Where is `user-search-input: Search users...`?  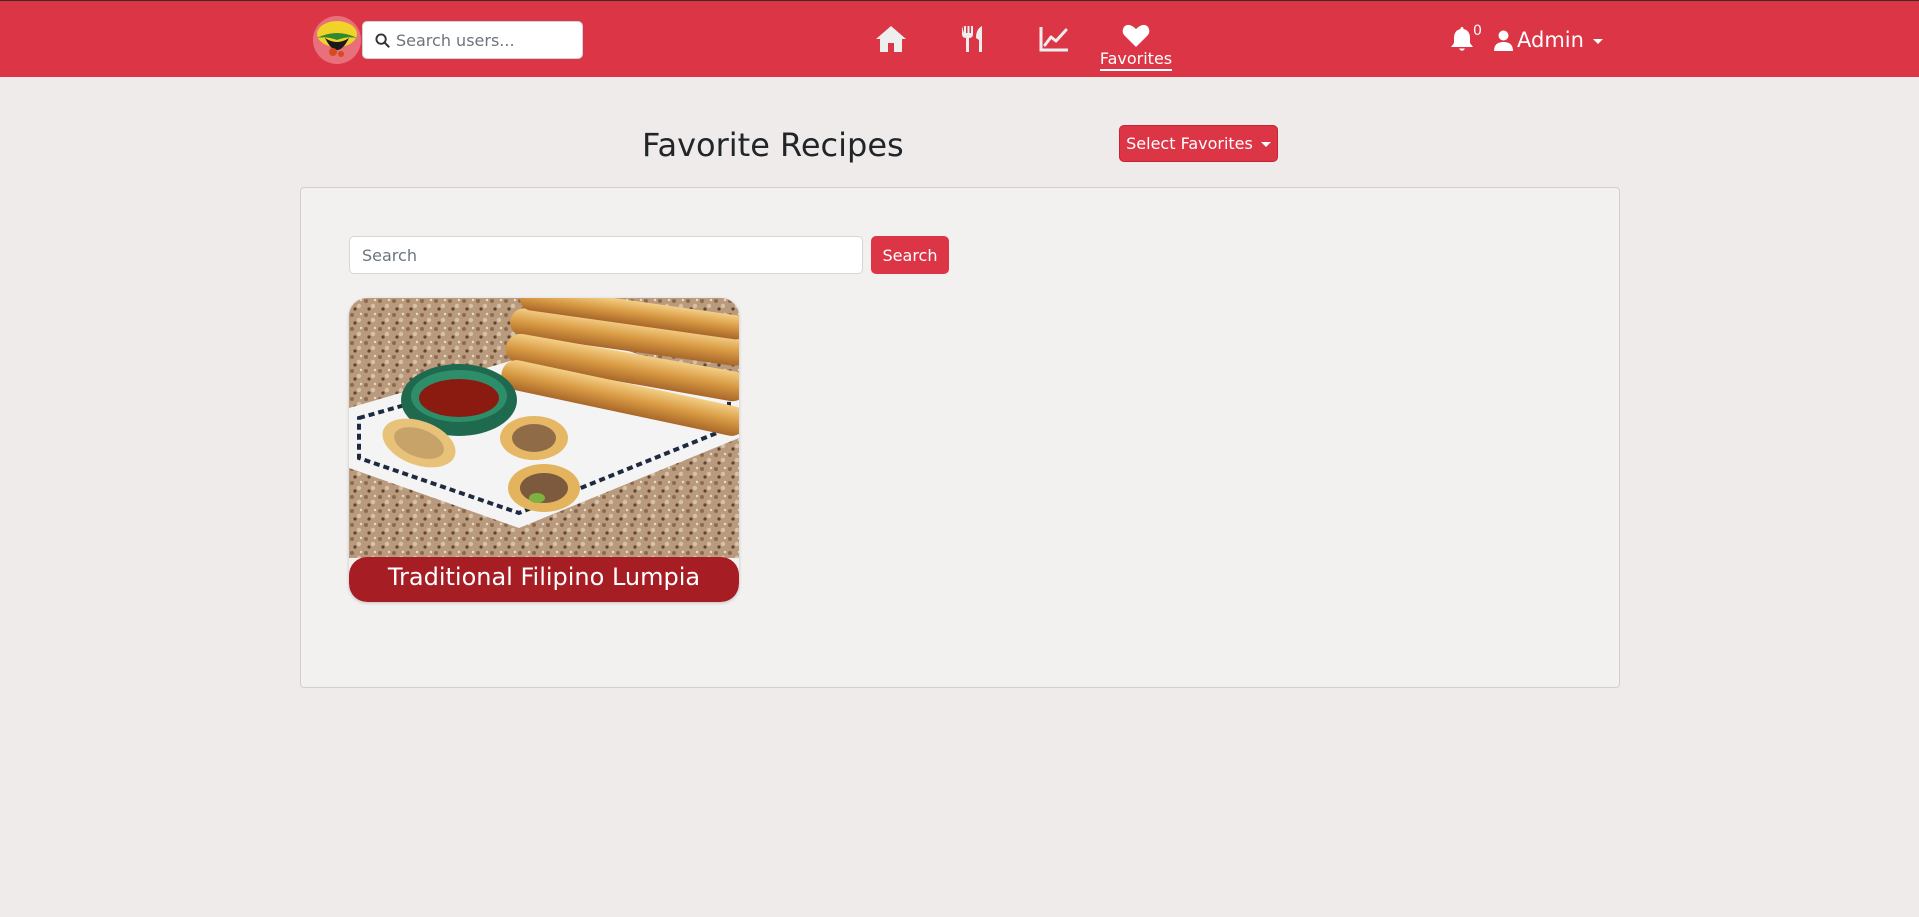 user-search-input: Search users... is located at coordinates (472, 40).